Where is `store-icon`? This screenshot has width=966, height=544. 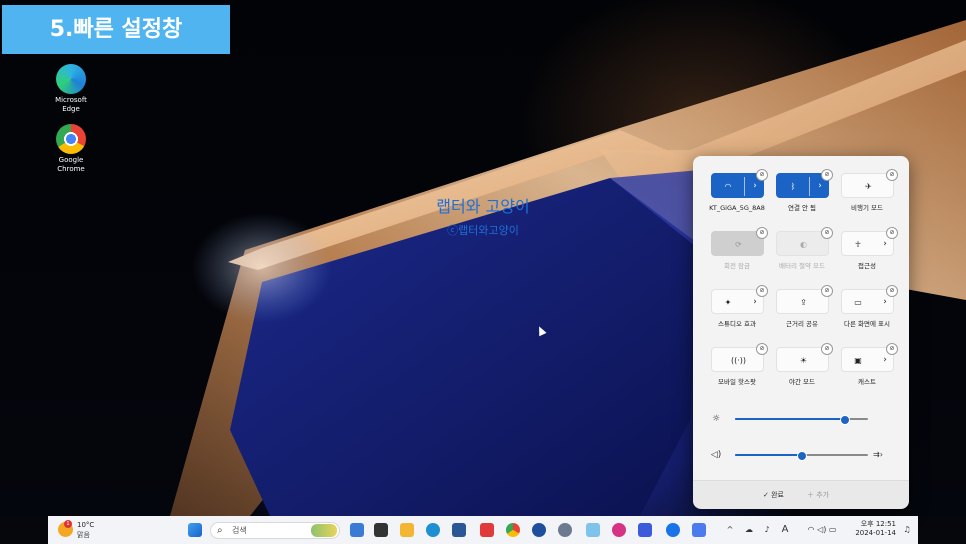 store-icon is located at coordinates (459, 530).